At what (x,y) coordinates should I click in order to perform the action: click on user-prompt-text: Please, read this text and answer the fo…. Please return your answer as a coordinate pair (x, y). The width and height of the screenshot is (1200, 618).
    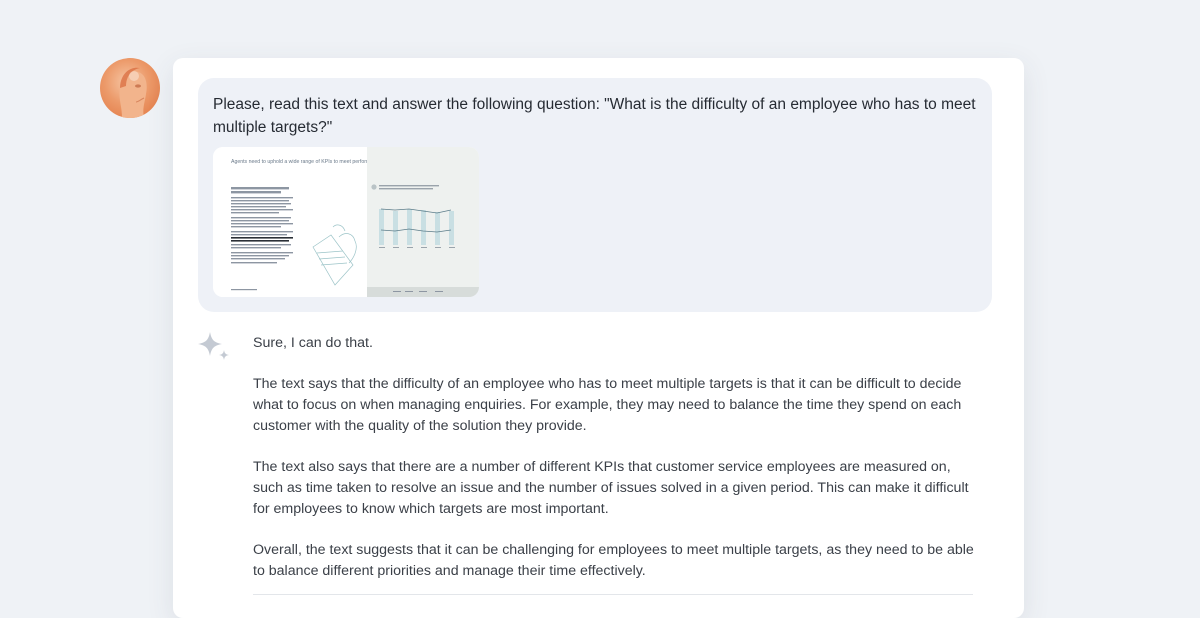
    Looking at the image, I should click on (594, 116).